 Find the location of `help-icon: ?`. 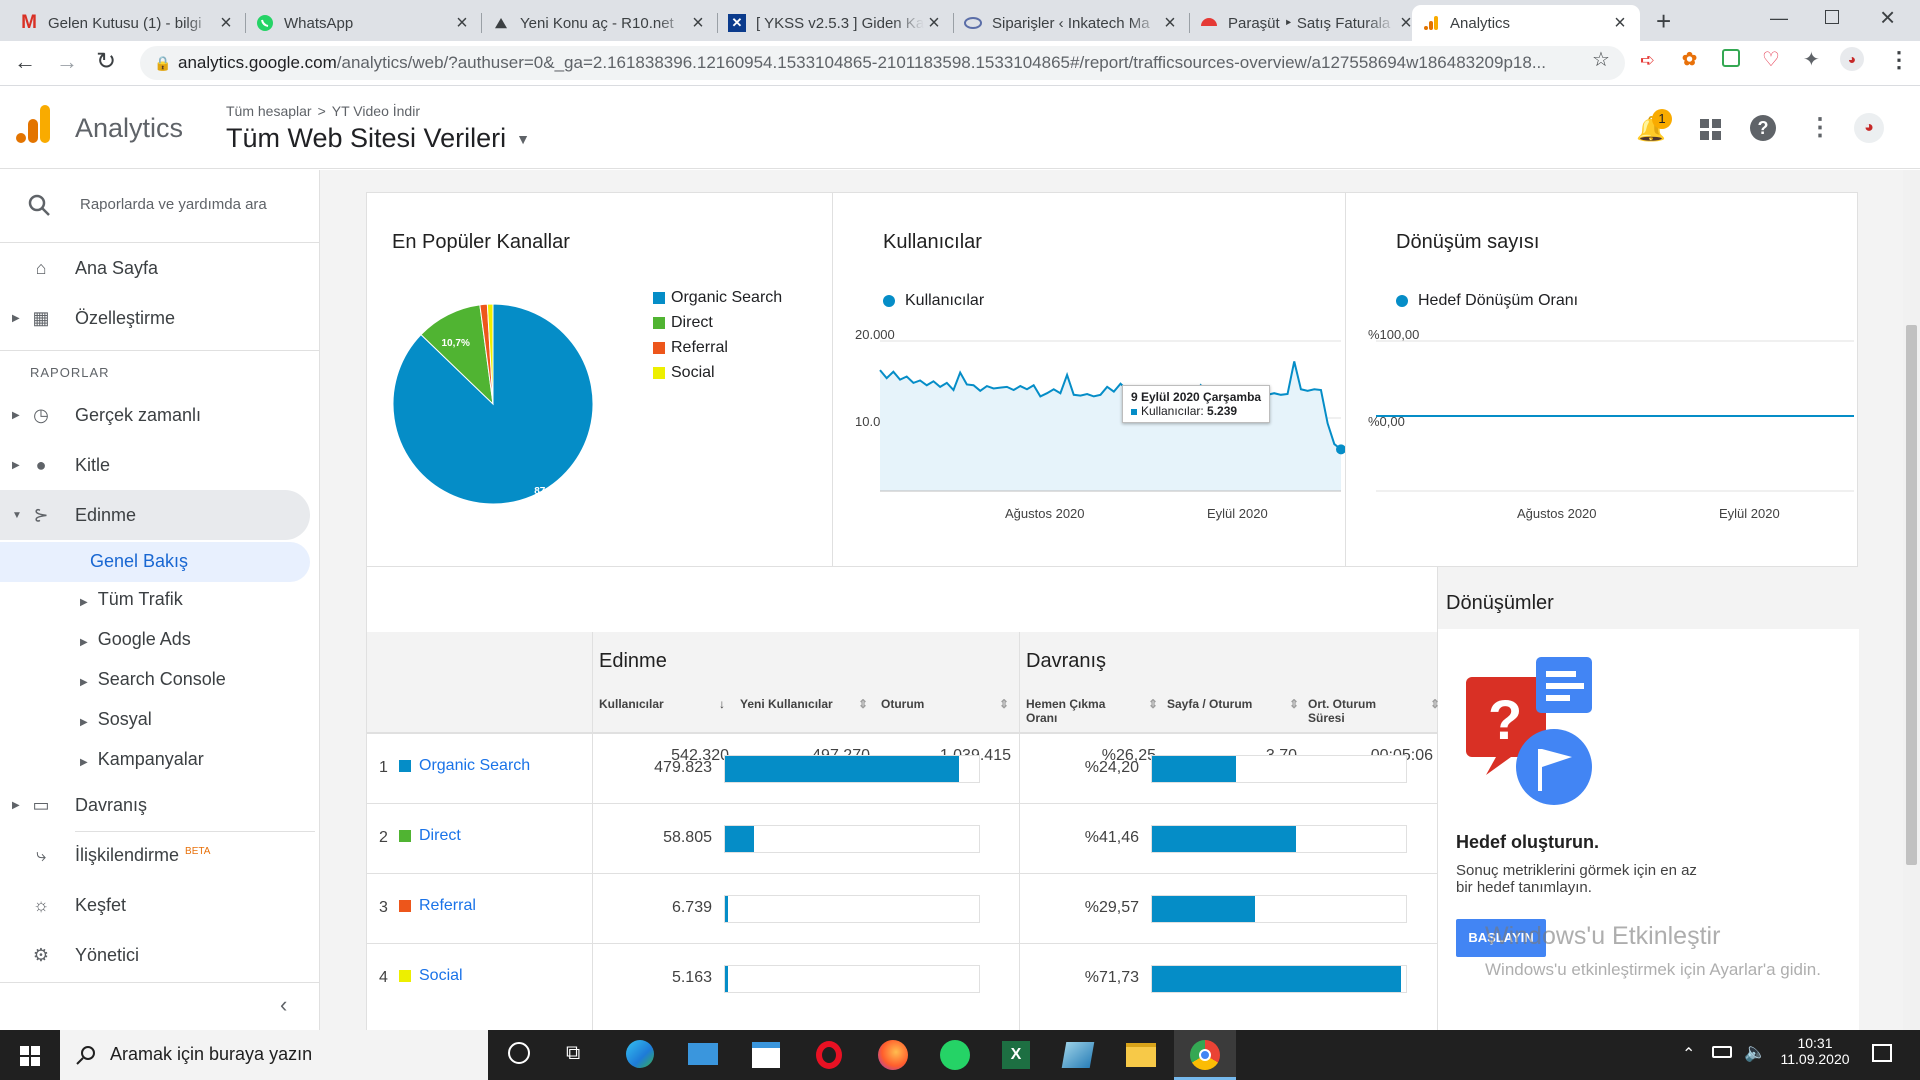

help-icon: ? is located at coordinates (1763, 128).